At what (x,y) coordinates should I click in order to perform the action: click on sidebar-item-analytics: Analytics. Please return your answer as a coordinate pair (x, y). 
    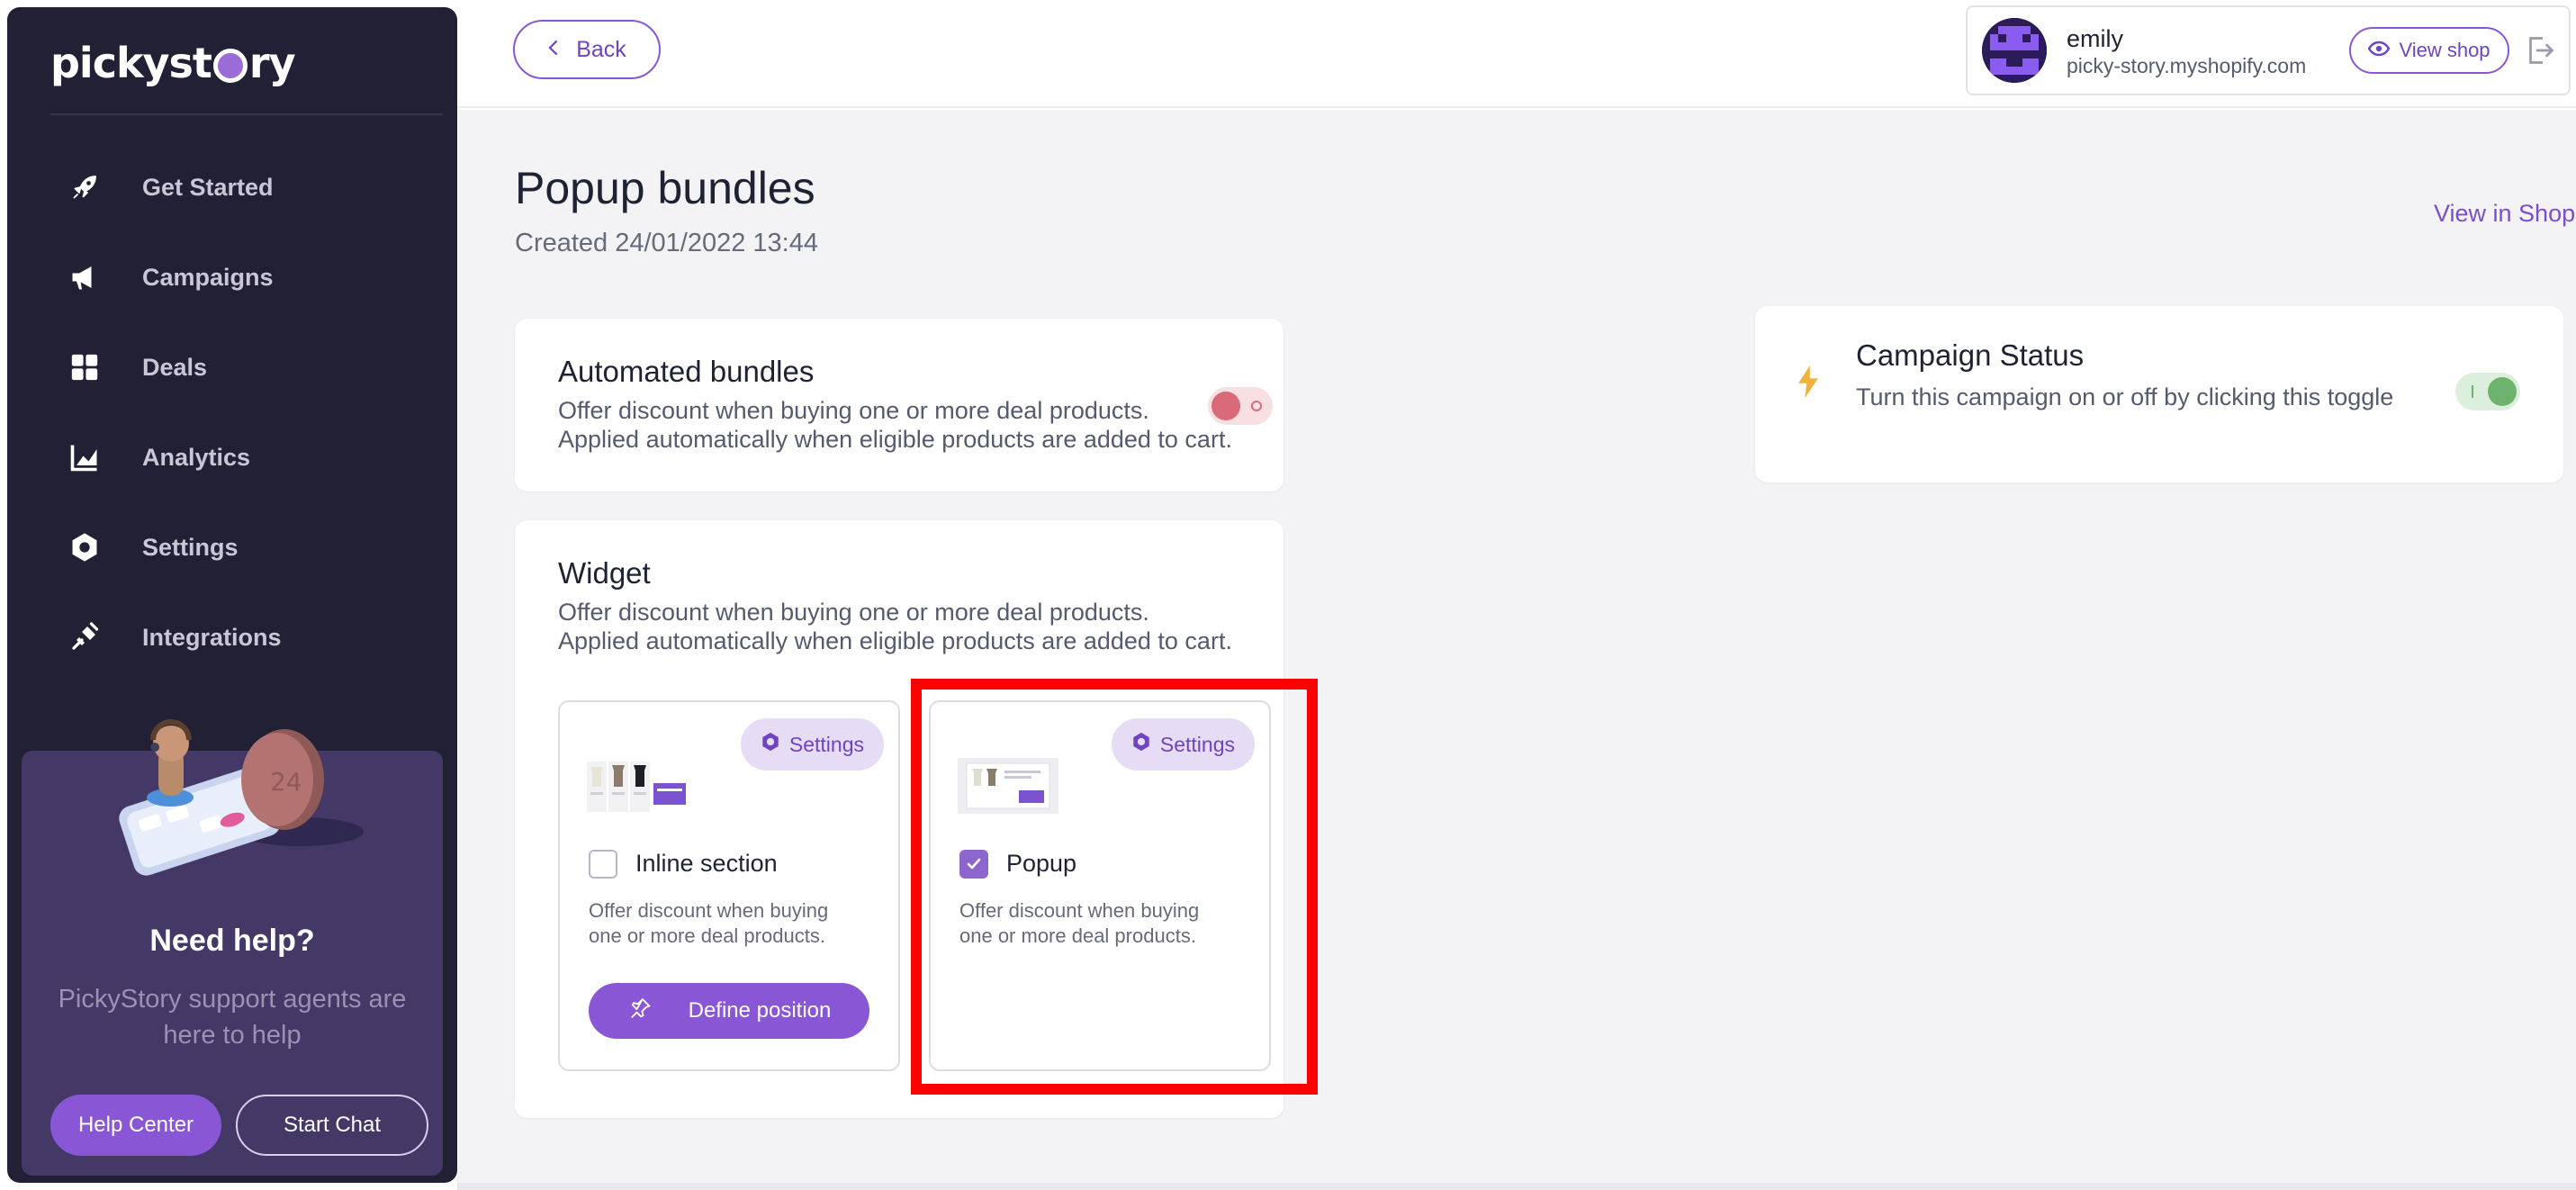
    Looking at the image, I should click on (232, 457).